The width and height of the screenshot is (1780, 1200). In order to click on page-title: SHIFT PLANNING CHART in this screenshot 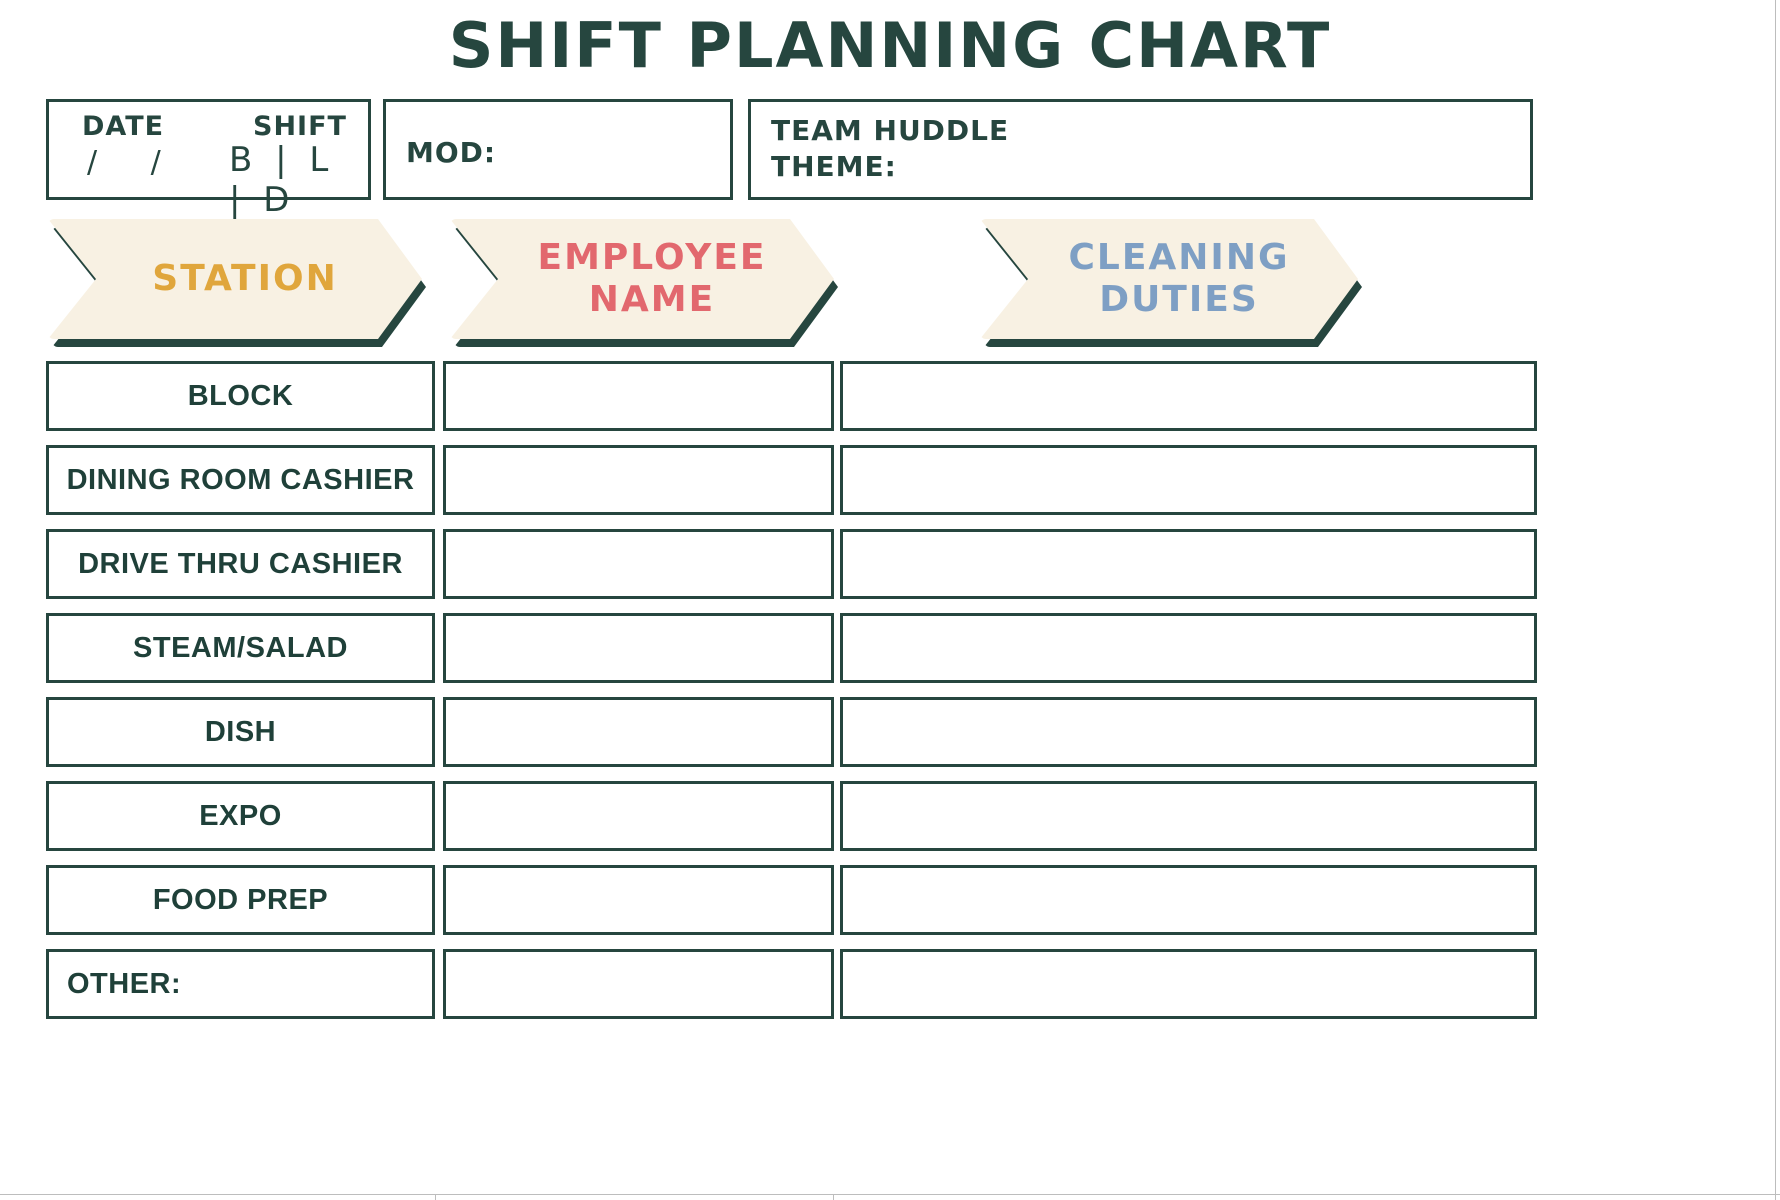, I will do `click(890, 45)`.